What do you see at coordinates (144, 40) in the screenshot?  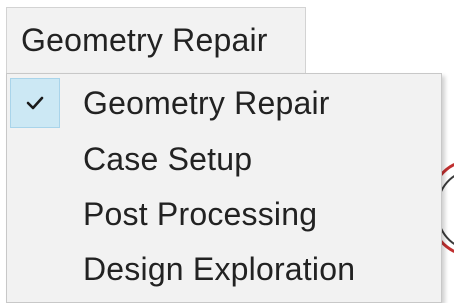 I see `workflow-dropdown-label: Geometry Repair` at bounding box center [144, 40].